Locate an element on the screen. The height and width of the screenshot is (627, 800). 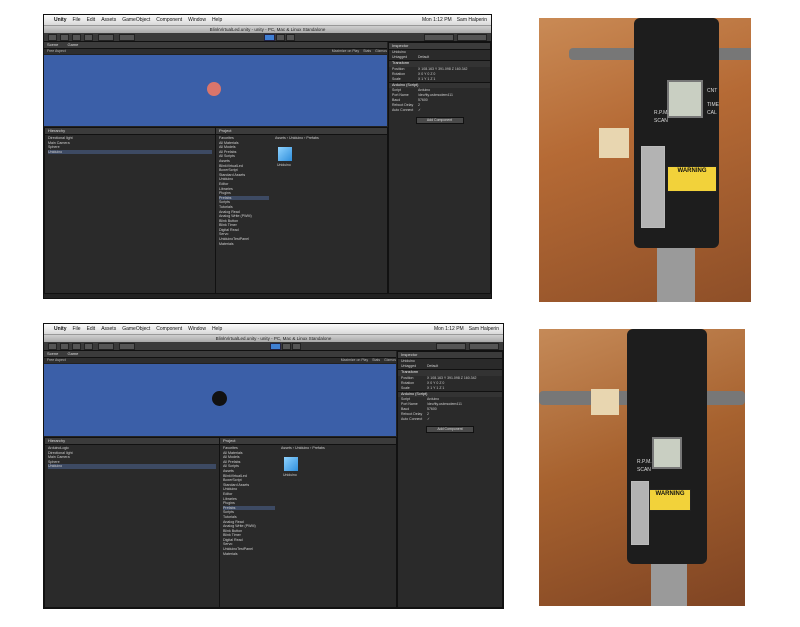
sphere-object is located at coordinates (219, 398).